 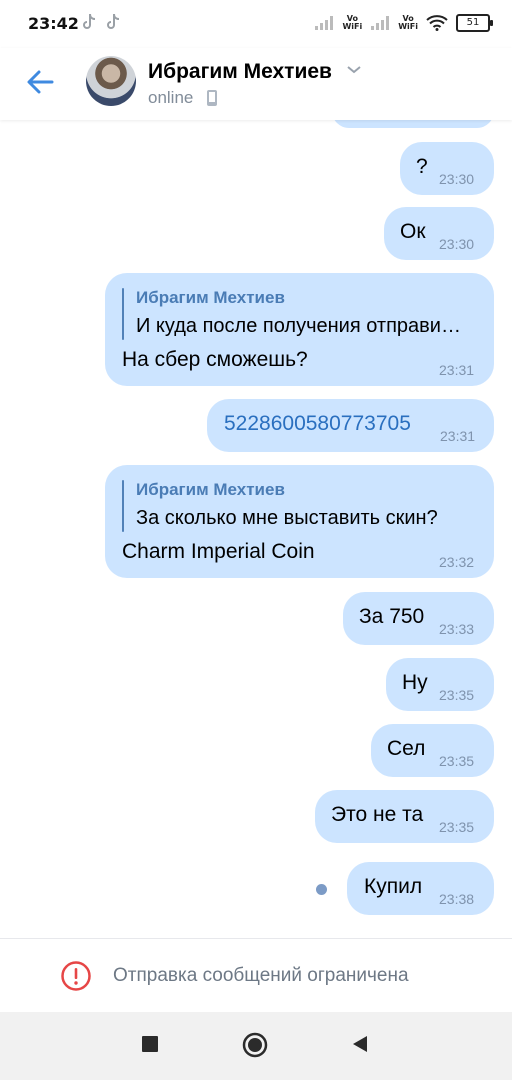 What do you see at coordinates (256, 24) in the screenshot?
I see `status-bar: 23:42 Vo WiFi Vo WiFi 51` at bounding box center [256, 24].